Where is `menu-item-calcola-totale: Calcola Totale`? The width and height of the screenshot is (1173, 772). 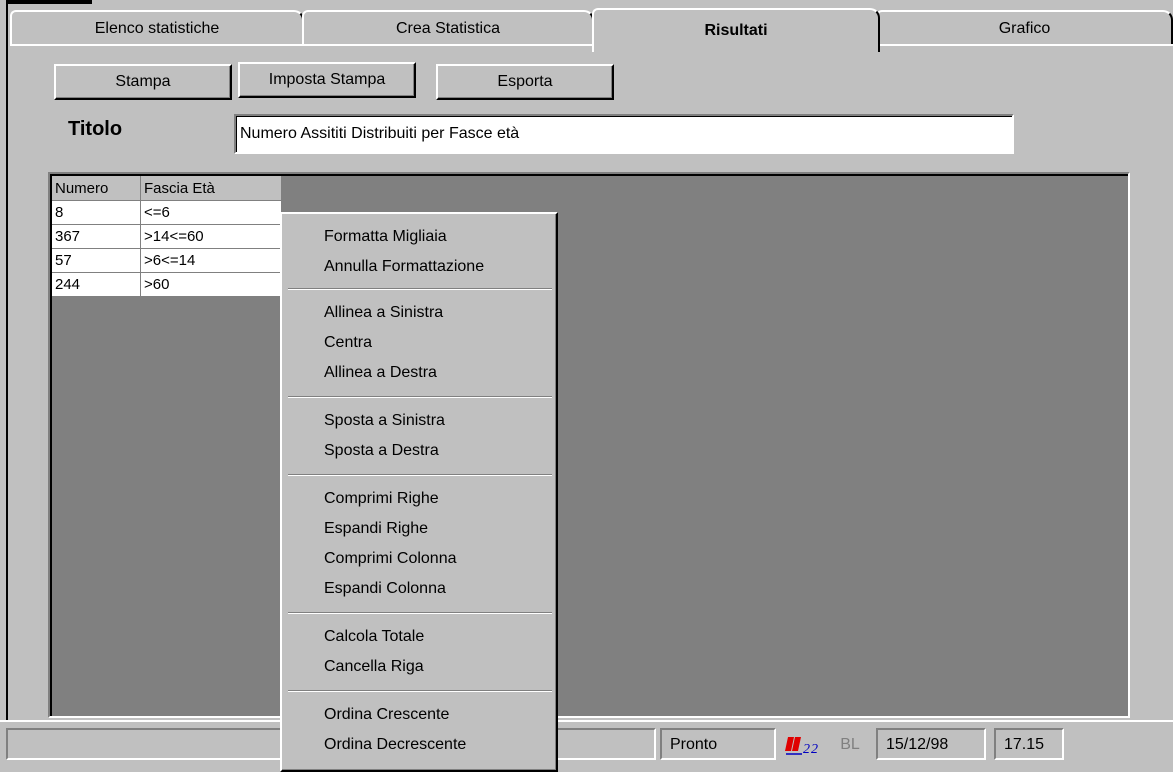
menu-item-calcola-totale: Calcola Totale is located at coordinates (374, 637).